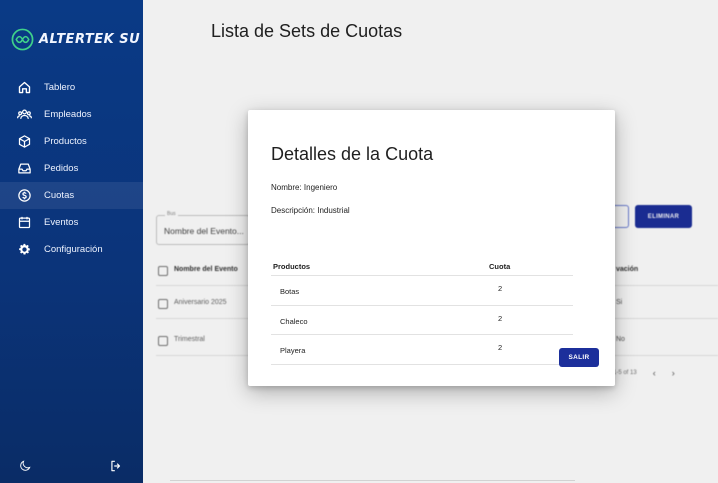 This screenshot has width=718, height=483. I want to click on dialog-title: Detalles de la Cuota, so click(352, 154).